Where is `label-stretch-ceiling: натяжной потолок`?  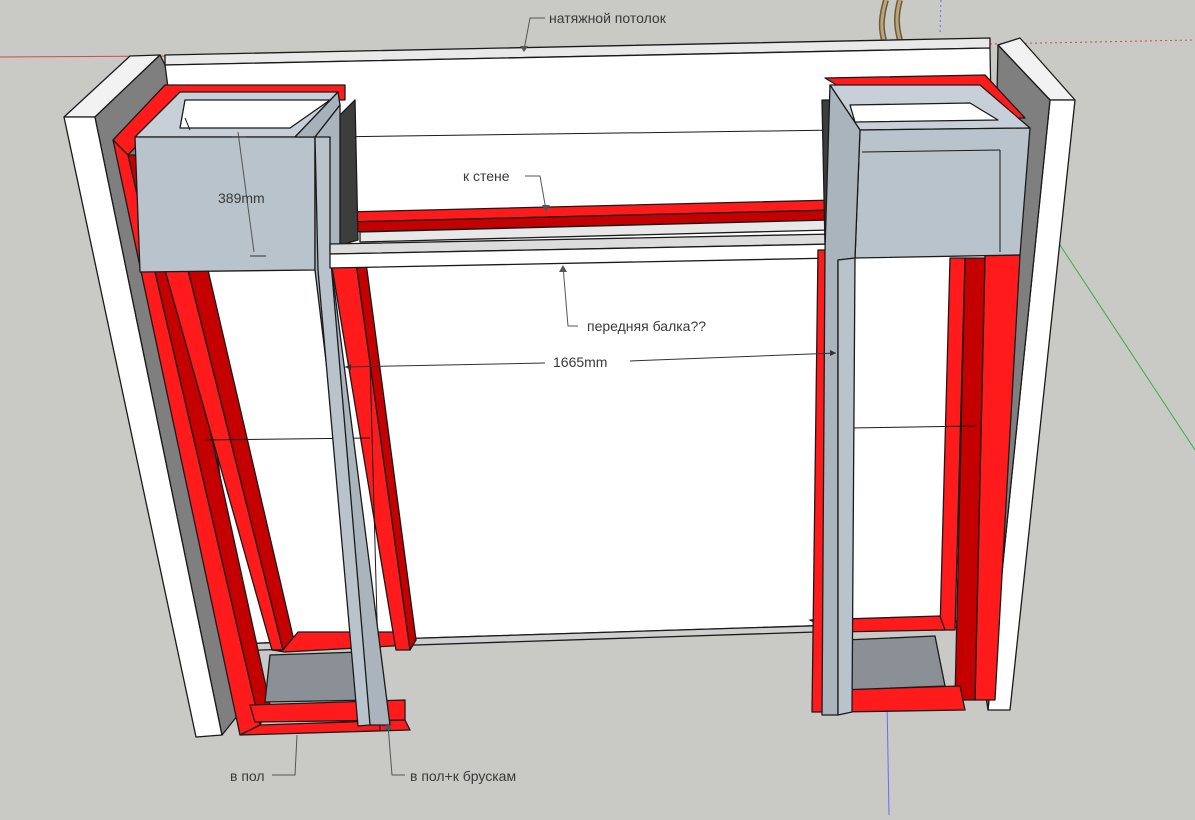
label-stretch-ceiling: натяжной потолок is located at coordinates (608, 18).